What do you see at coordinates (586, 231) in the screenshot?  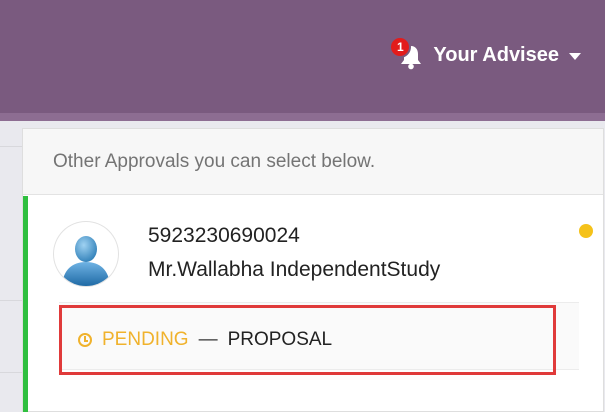 I see `unread-indicator` at bounding box center [586, 231].